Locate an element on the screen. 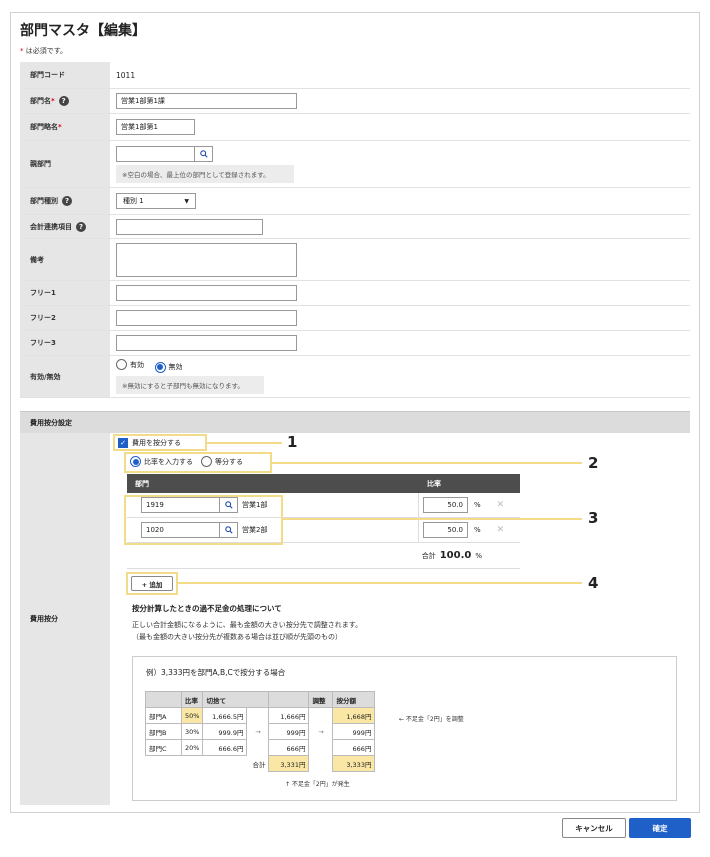 The height and width of the screenshot is (857, 710). adjust-note: ← 不足金「2円」を調整 is located at coordinates (431, 719).